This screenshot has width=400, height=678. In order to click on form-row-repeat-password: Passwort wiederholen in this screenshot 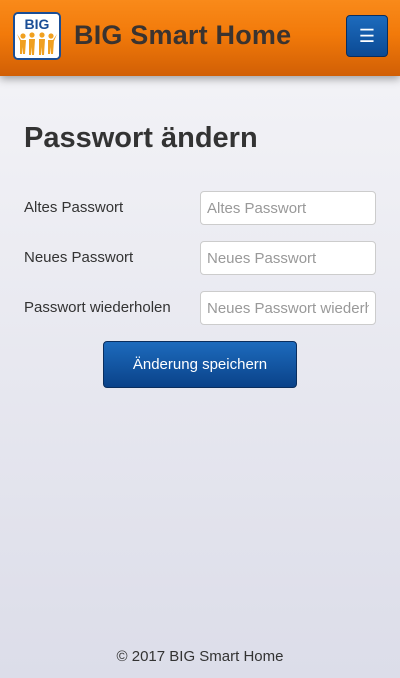, I will do `click(200, 308)`.